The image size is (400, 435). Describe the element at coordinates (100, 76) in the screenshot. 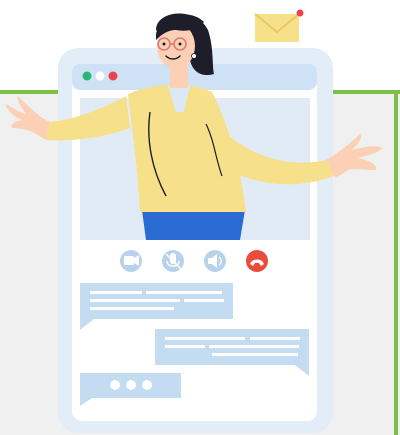

I see `dot-white-icon` at that location.